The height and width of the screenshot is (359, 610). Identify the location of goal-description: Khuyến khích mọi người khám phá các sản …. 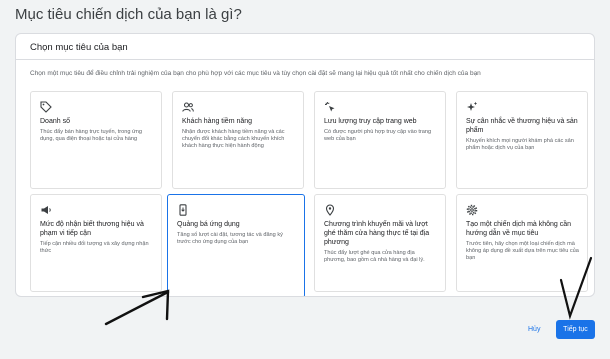
(520, 145).